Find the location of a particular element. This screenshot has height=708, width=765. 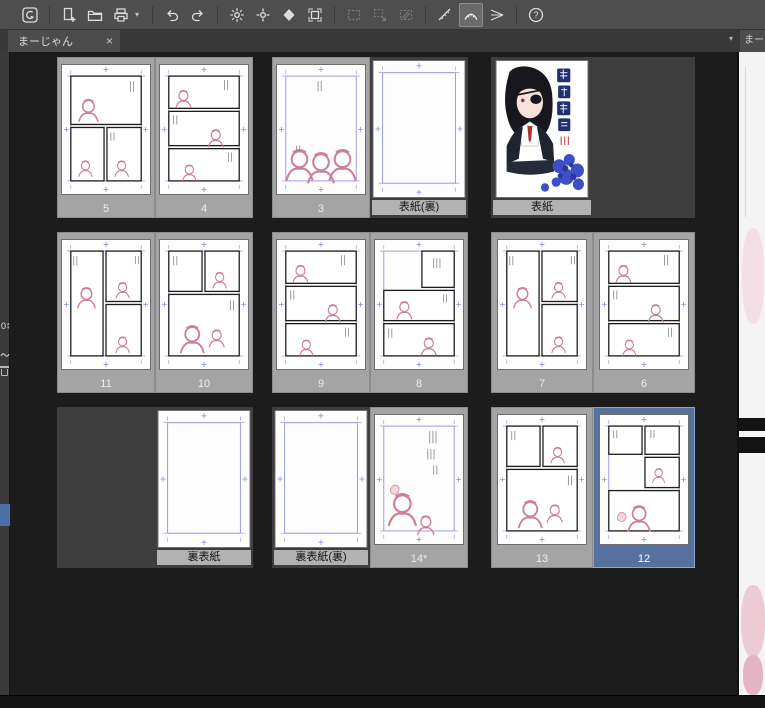

undo-icon is located at coordinates (172, 15).